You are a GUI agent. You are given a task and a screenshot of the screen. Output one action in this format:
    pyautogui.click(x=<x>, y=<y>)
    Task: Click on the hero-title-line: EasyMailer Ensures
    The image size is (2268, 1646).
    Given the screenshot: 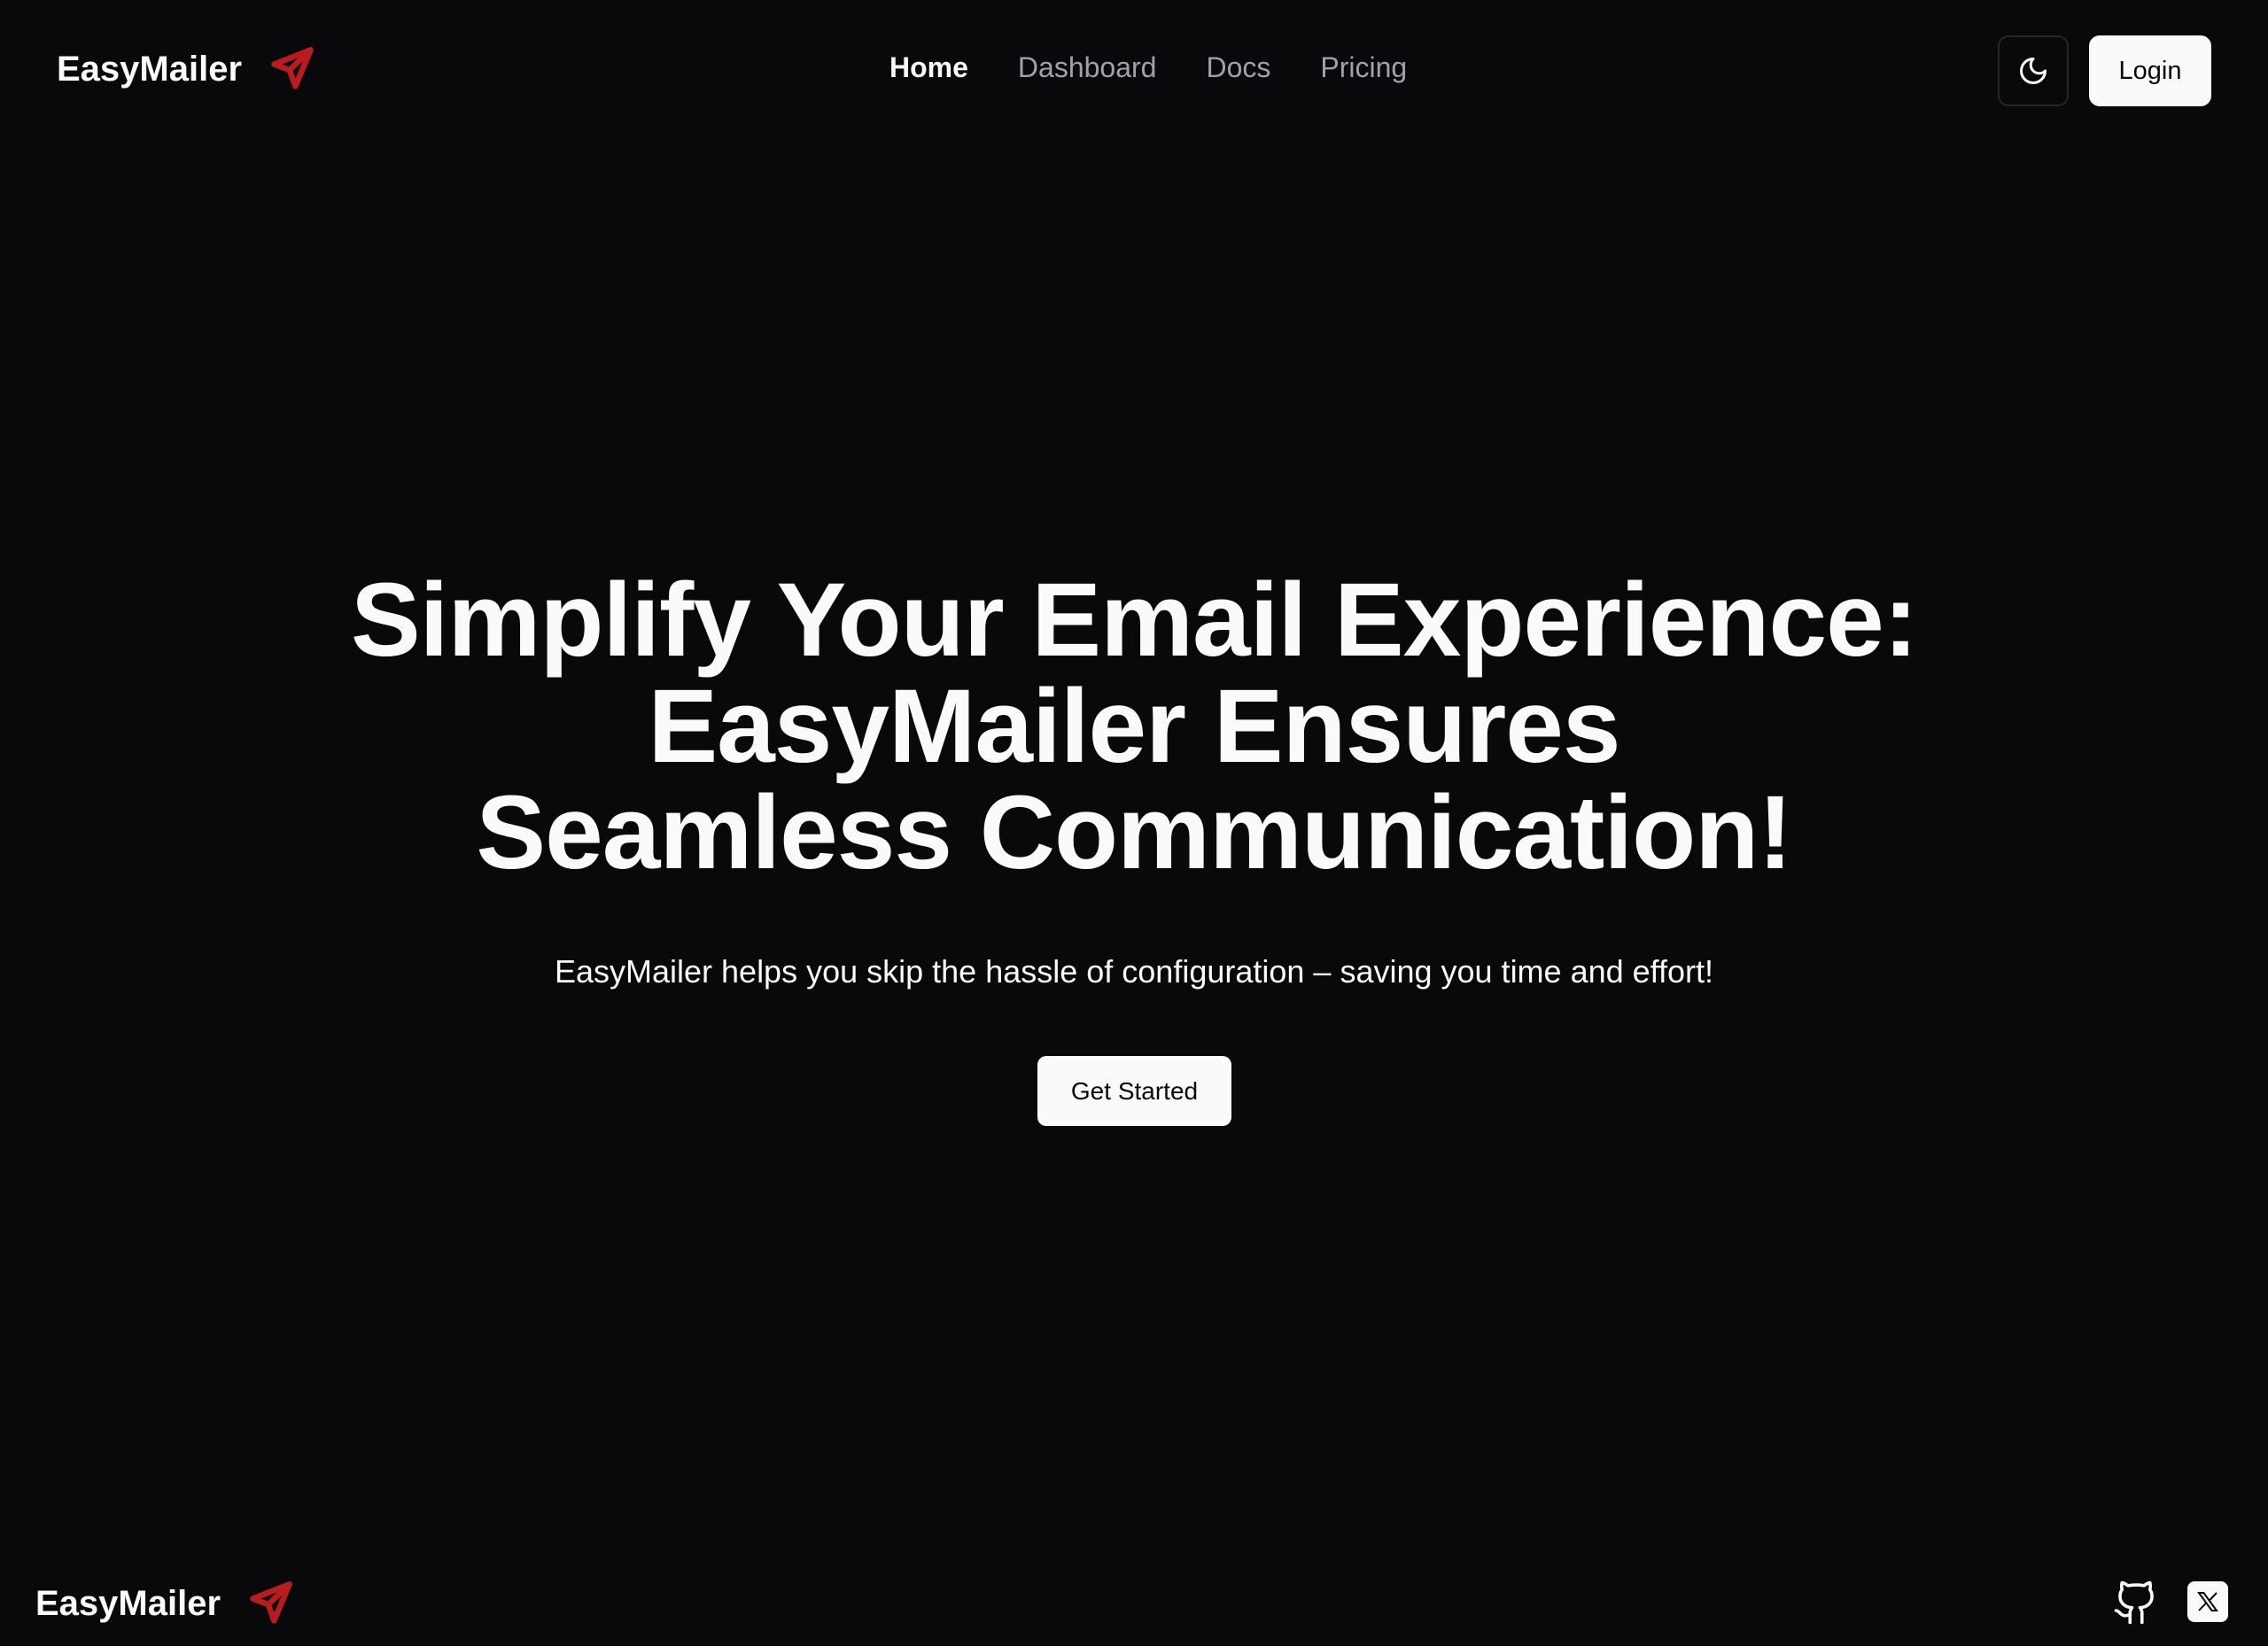 What is the action you would take?
    pyautogui.click(x=1134, y=726)
    